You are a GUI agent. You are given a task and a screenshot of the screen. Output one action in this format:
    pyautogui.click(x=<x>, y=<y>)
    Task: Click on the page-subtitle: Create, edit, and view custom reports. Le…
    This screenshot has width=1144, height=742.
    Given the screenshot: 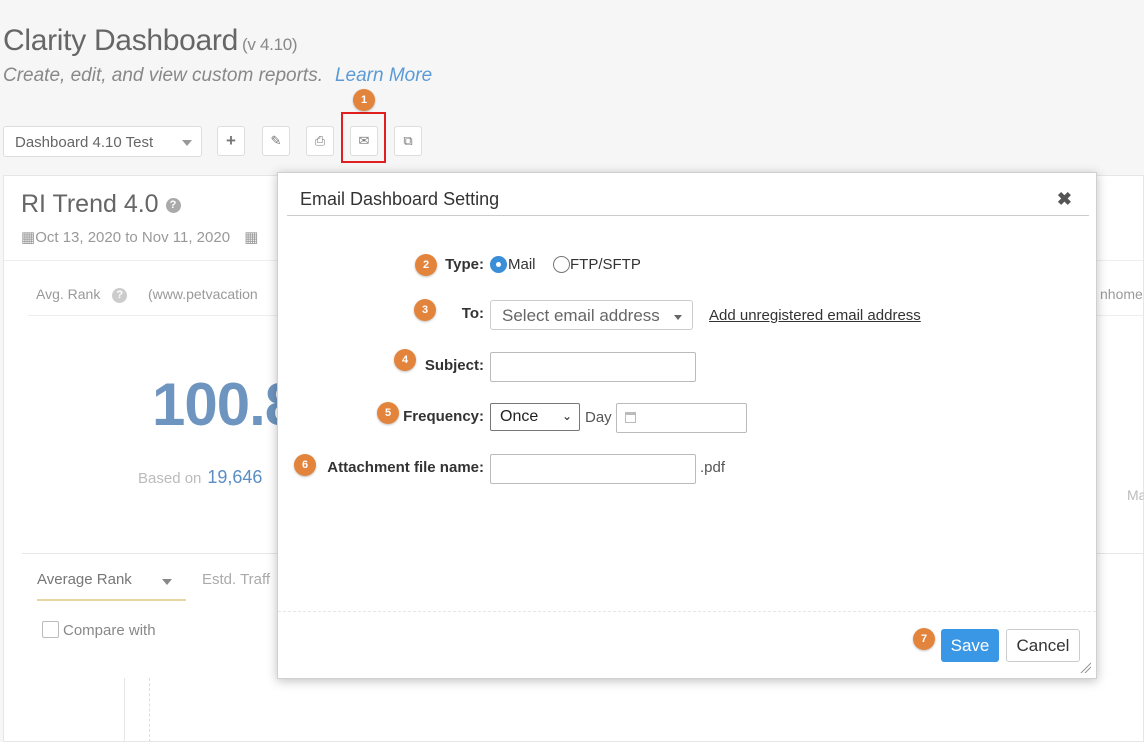 What is the action you would take?
    pyautogui.click(x=217, y=76)
    